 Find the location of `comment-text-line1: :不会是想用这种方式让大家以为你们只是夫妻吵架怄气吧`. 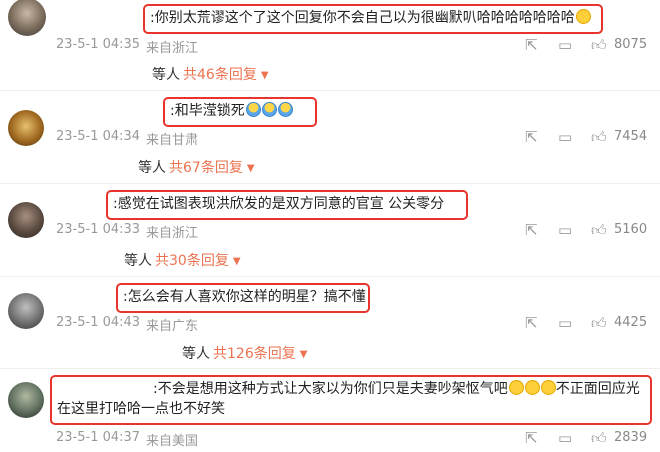

comment-text-line1: :不会是想用这种方式让大家以为你们只是夫妻吵架怄气吧 is located at coordinates (330, 389).